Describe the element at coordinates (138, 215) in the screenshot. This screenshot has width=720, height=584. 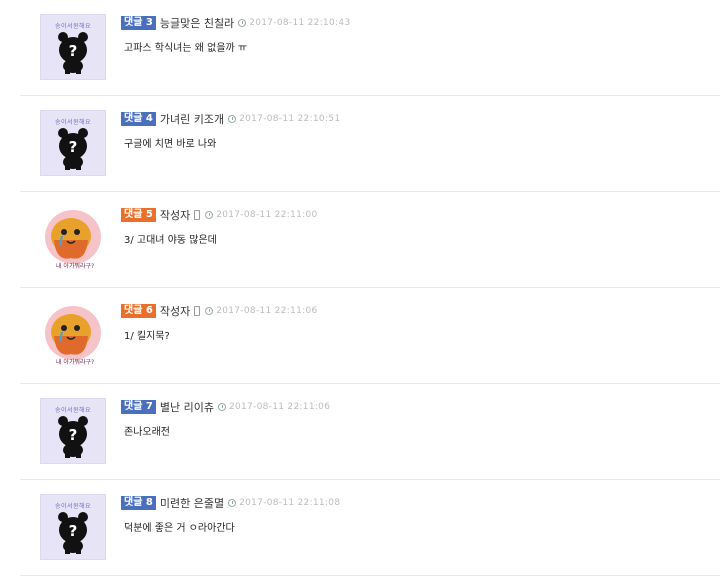
I see `comment-number-badge: 댓글 5` at that location.